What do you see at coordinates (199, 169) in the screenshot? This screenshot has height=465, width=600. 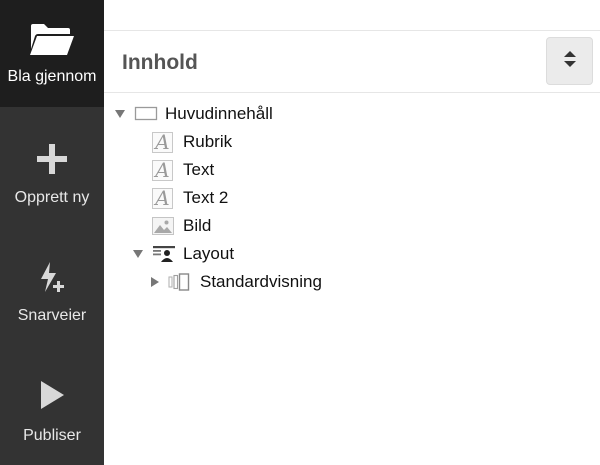 I see `tree-item-label: Text` at bounding box center [199, 169].